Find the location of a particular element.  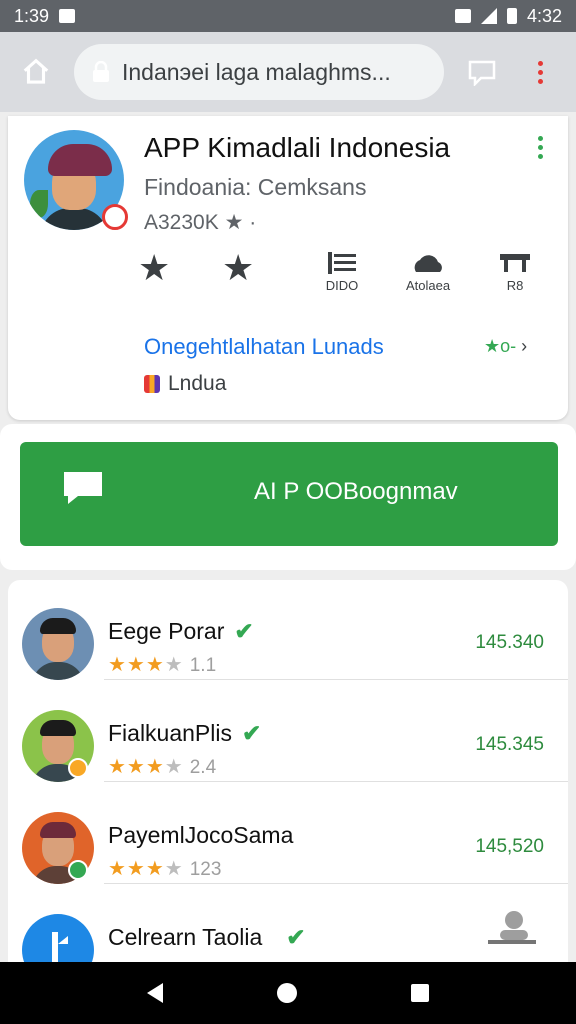

item-name-text: Celrearn Taolia is located at coordinates (185, 937).